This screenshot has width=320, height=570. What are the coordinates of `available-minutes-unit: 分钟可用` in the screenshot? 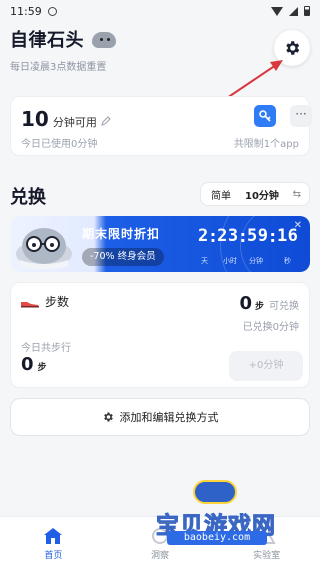 It's located at (74, 122).